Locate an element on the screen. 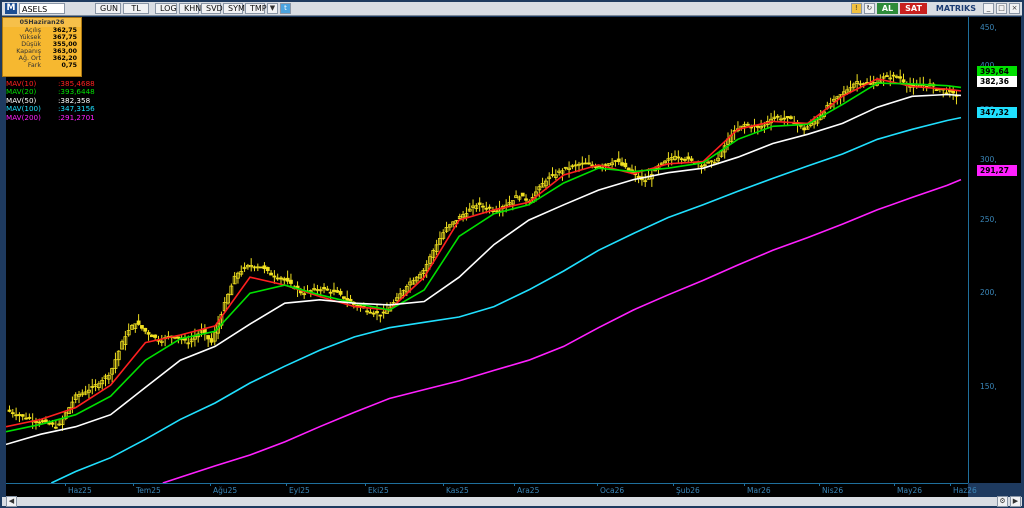  info-row: Fark 0,75 is located at coordinates (42, 65).